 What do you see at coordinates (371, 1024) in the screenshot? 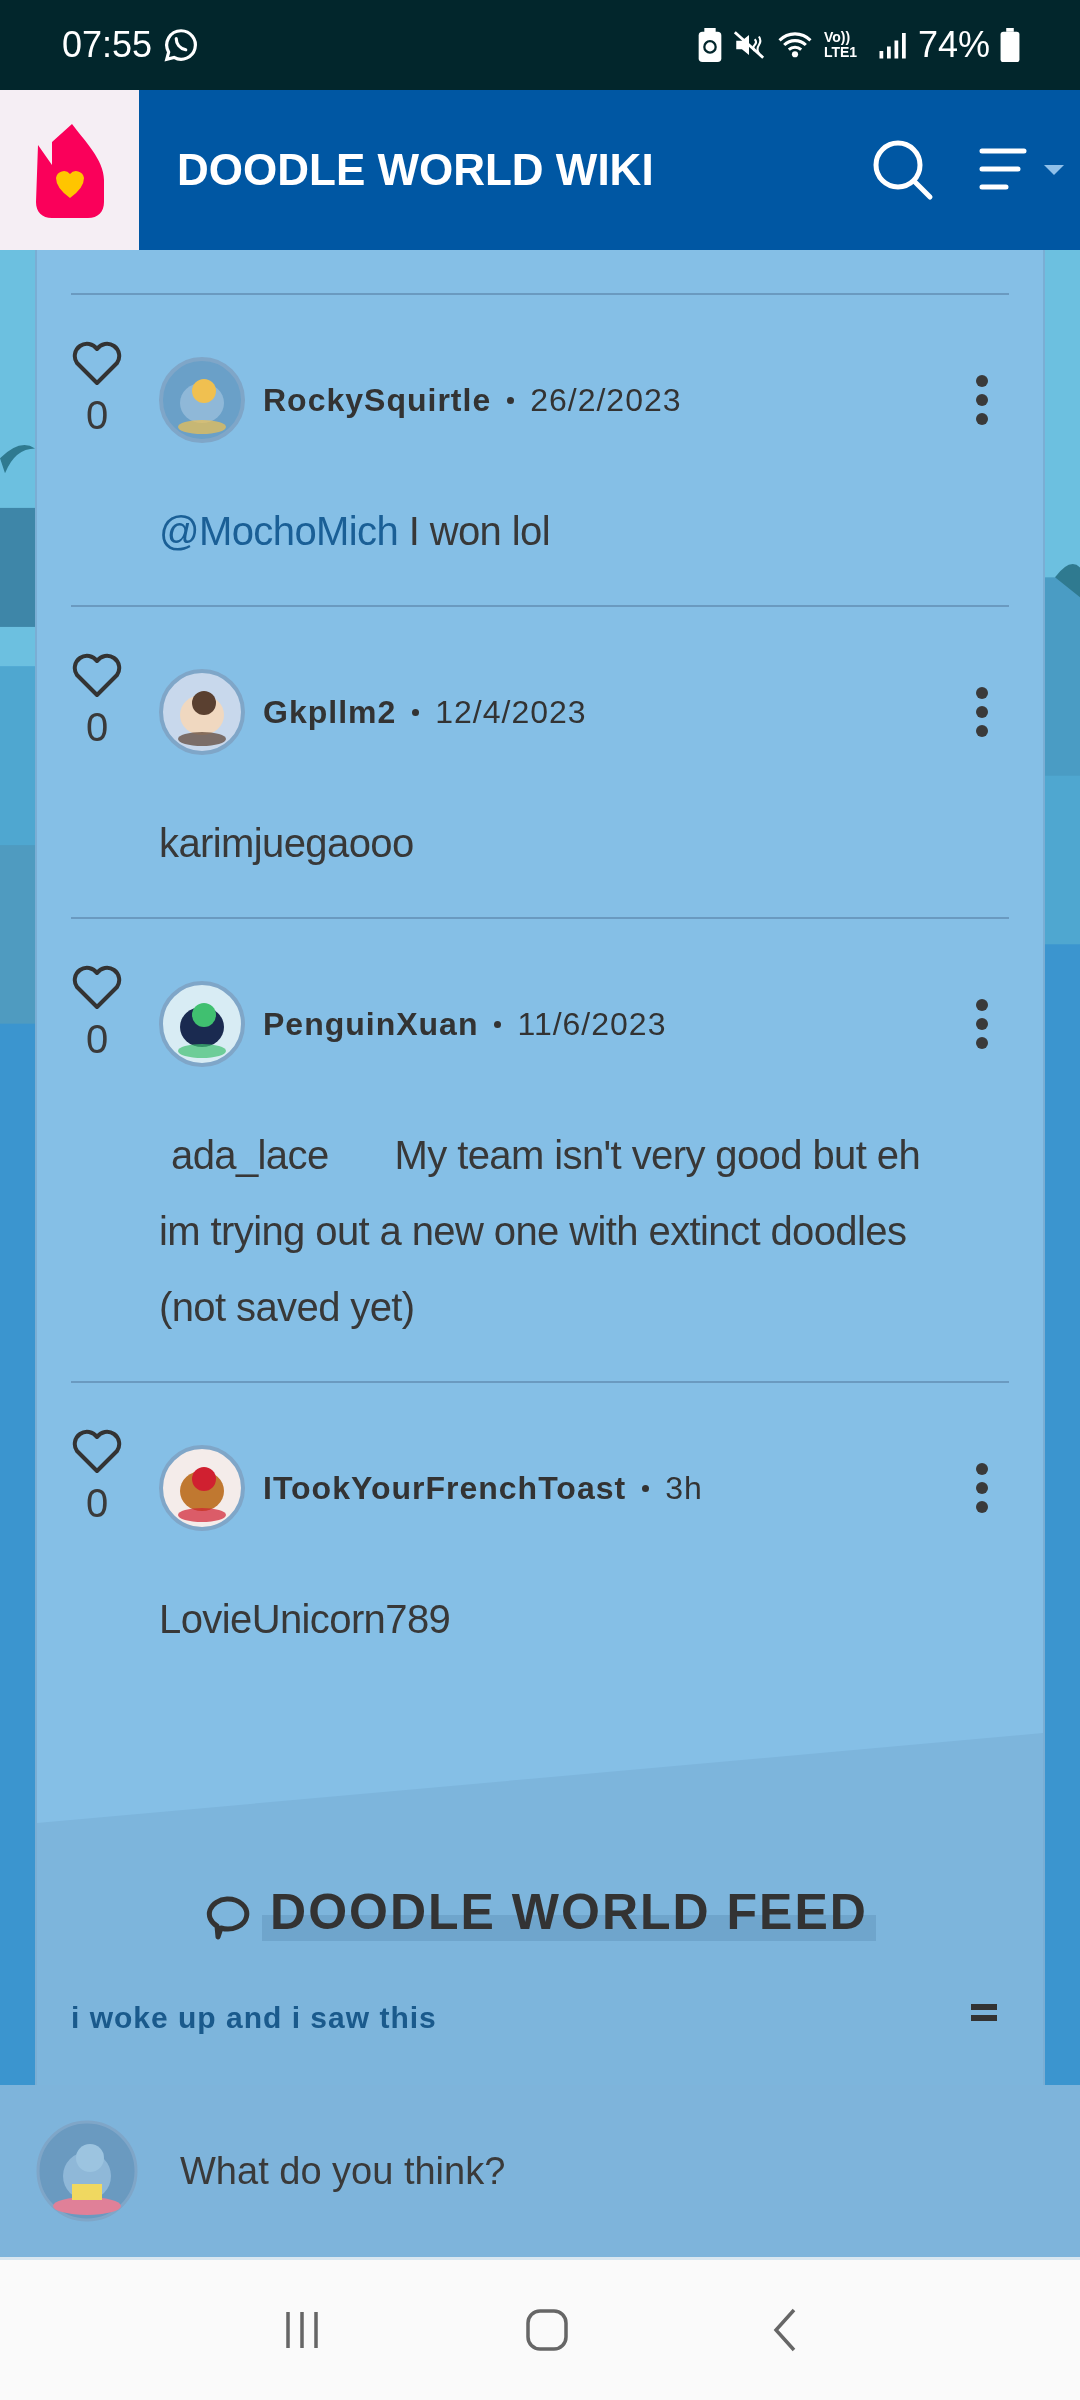
I see `username: PenguinXuan` at bounding box center [371, 1024].